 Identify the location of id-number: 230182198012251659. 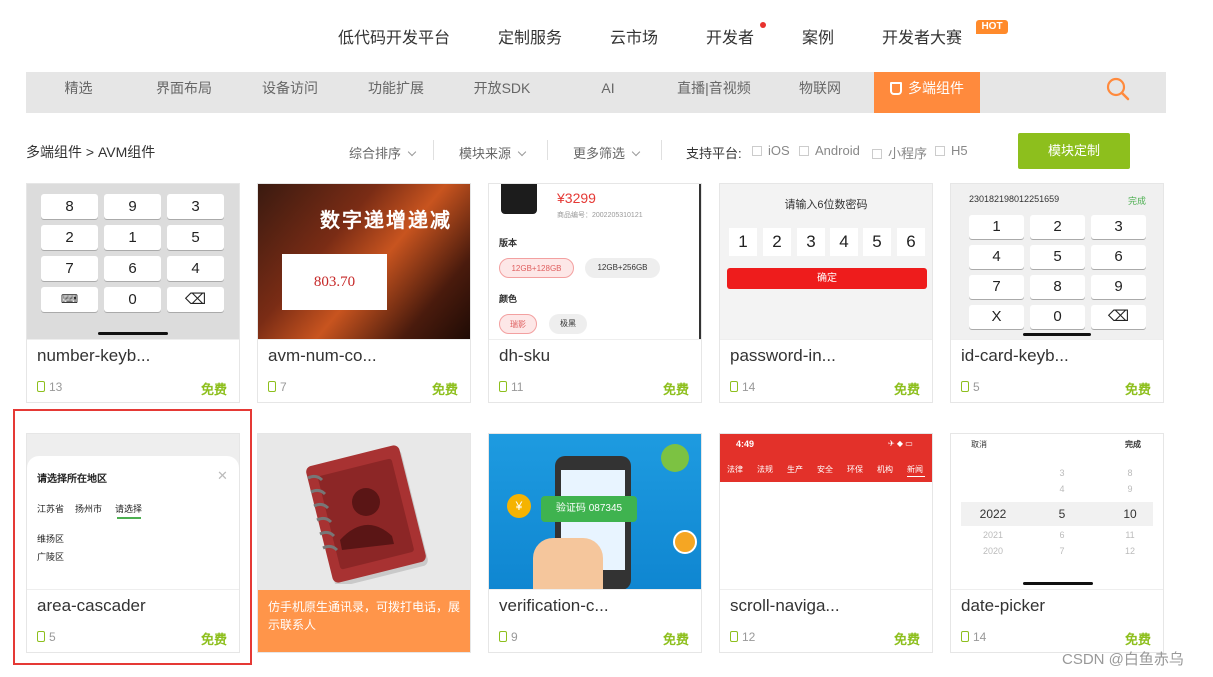
(1014, 199).